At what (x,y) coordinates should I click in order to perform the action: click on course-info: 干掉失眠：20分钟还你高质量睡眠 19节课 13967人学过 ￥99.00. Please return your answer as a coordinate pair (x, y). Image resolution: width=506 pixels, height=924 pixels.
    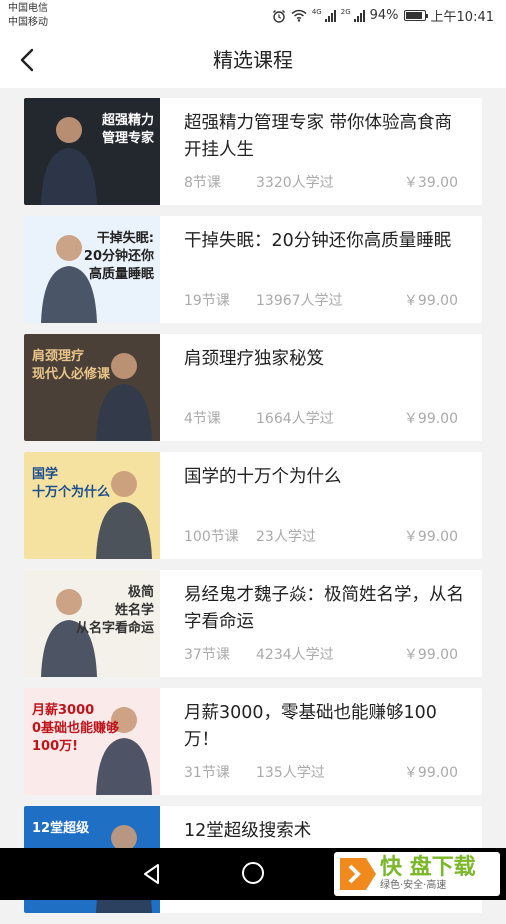
    Looking at the image, I should click on (321, 269).